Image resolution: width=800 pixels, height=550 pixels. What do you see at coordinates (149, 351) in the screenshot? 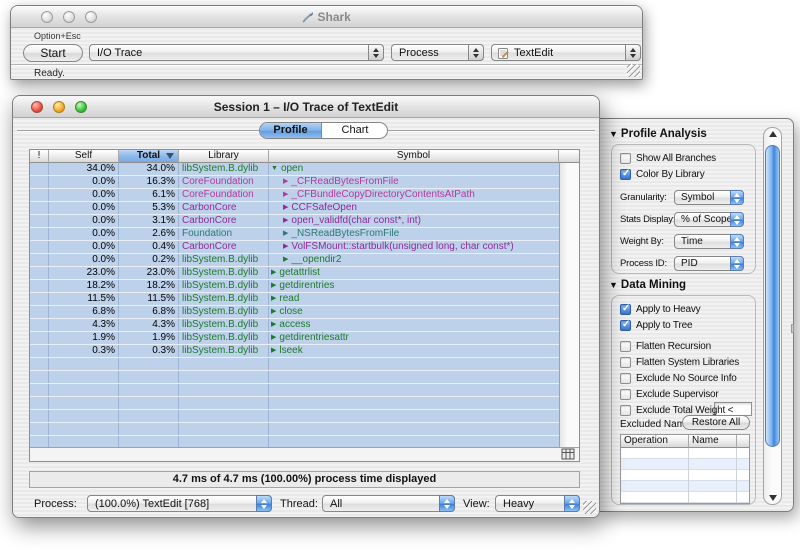
I see `cell-total: 0.3%` at bounding box center [149, 351].